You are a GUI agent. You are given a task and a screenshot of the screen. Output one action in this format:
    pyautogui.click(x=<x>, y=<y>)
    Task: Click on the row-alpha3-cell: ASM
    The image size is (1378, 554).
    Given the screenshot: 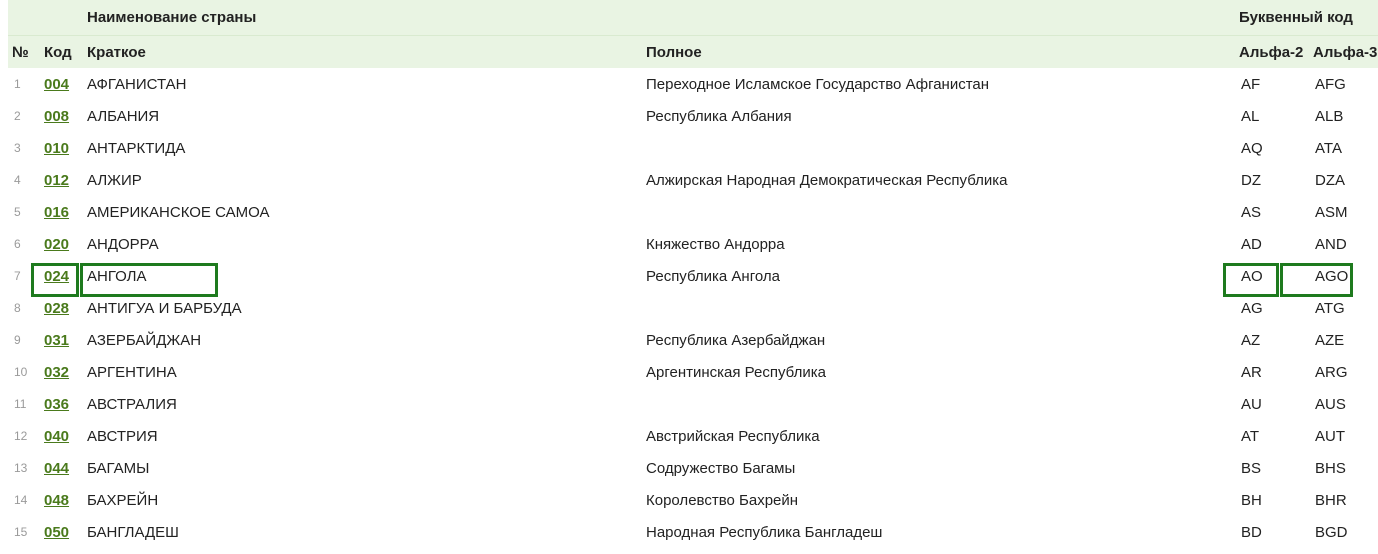 What is the action you would take?
    pyautogui.click(x=1331, y=212)
    